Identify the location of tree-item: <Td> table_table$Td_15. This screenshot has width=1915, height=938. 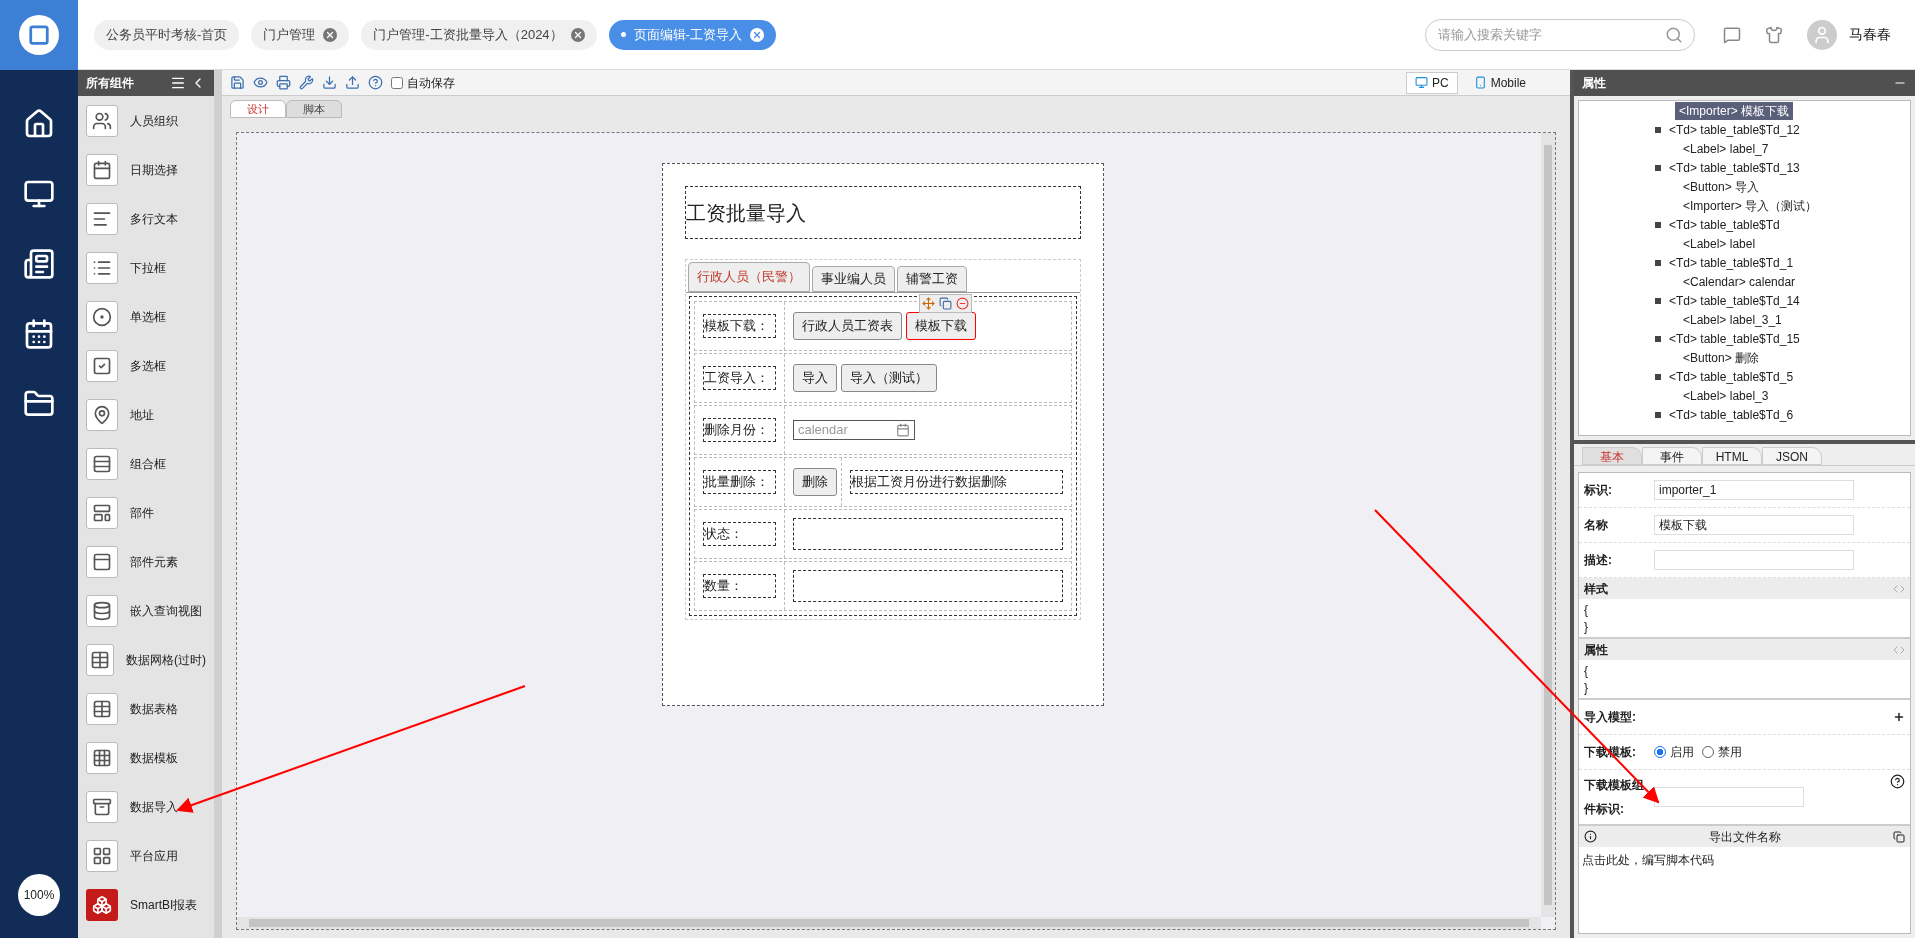
(1734, 338).